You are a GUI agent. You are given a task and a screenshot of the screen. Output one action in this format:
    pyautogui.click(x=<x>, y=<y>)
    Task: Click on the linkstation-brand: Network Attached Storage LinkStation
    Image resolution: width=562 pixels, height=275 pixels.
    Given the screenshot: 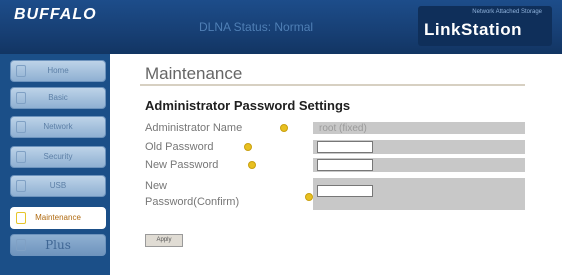 What is the action you would take?
    pyautogui.click(x=485, y=26)
    